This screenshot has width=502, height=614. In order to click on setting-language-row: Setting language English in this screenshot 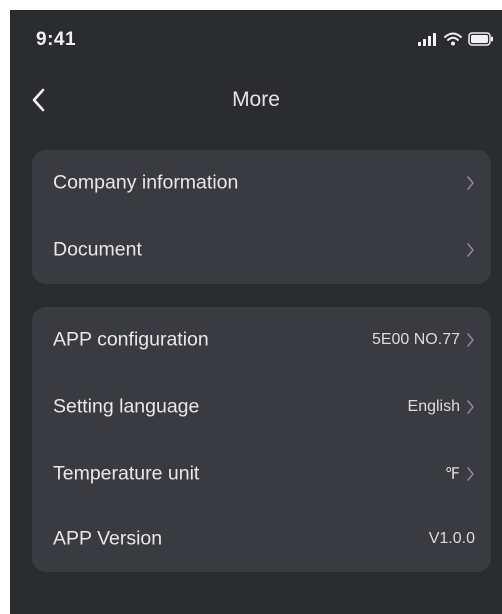, I will do `click(261, 407)`.